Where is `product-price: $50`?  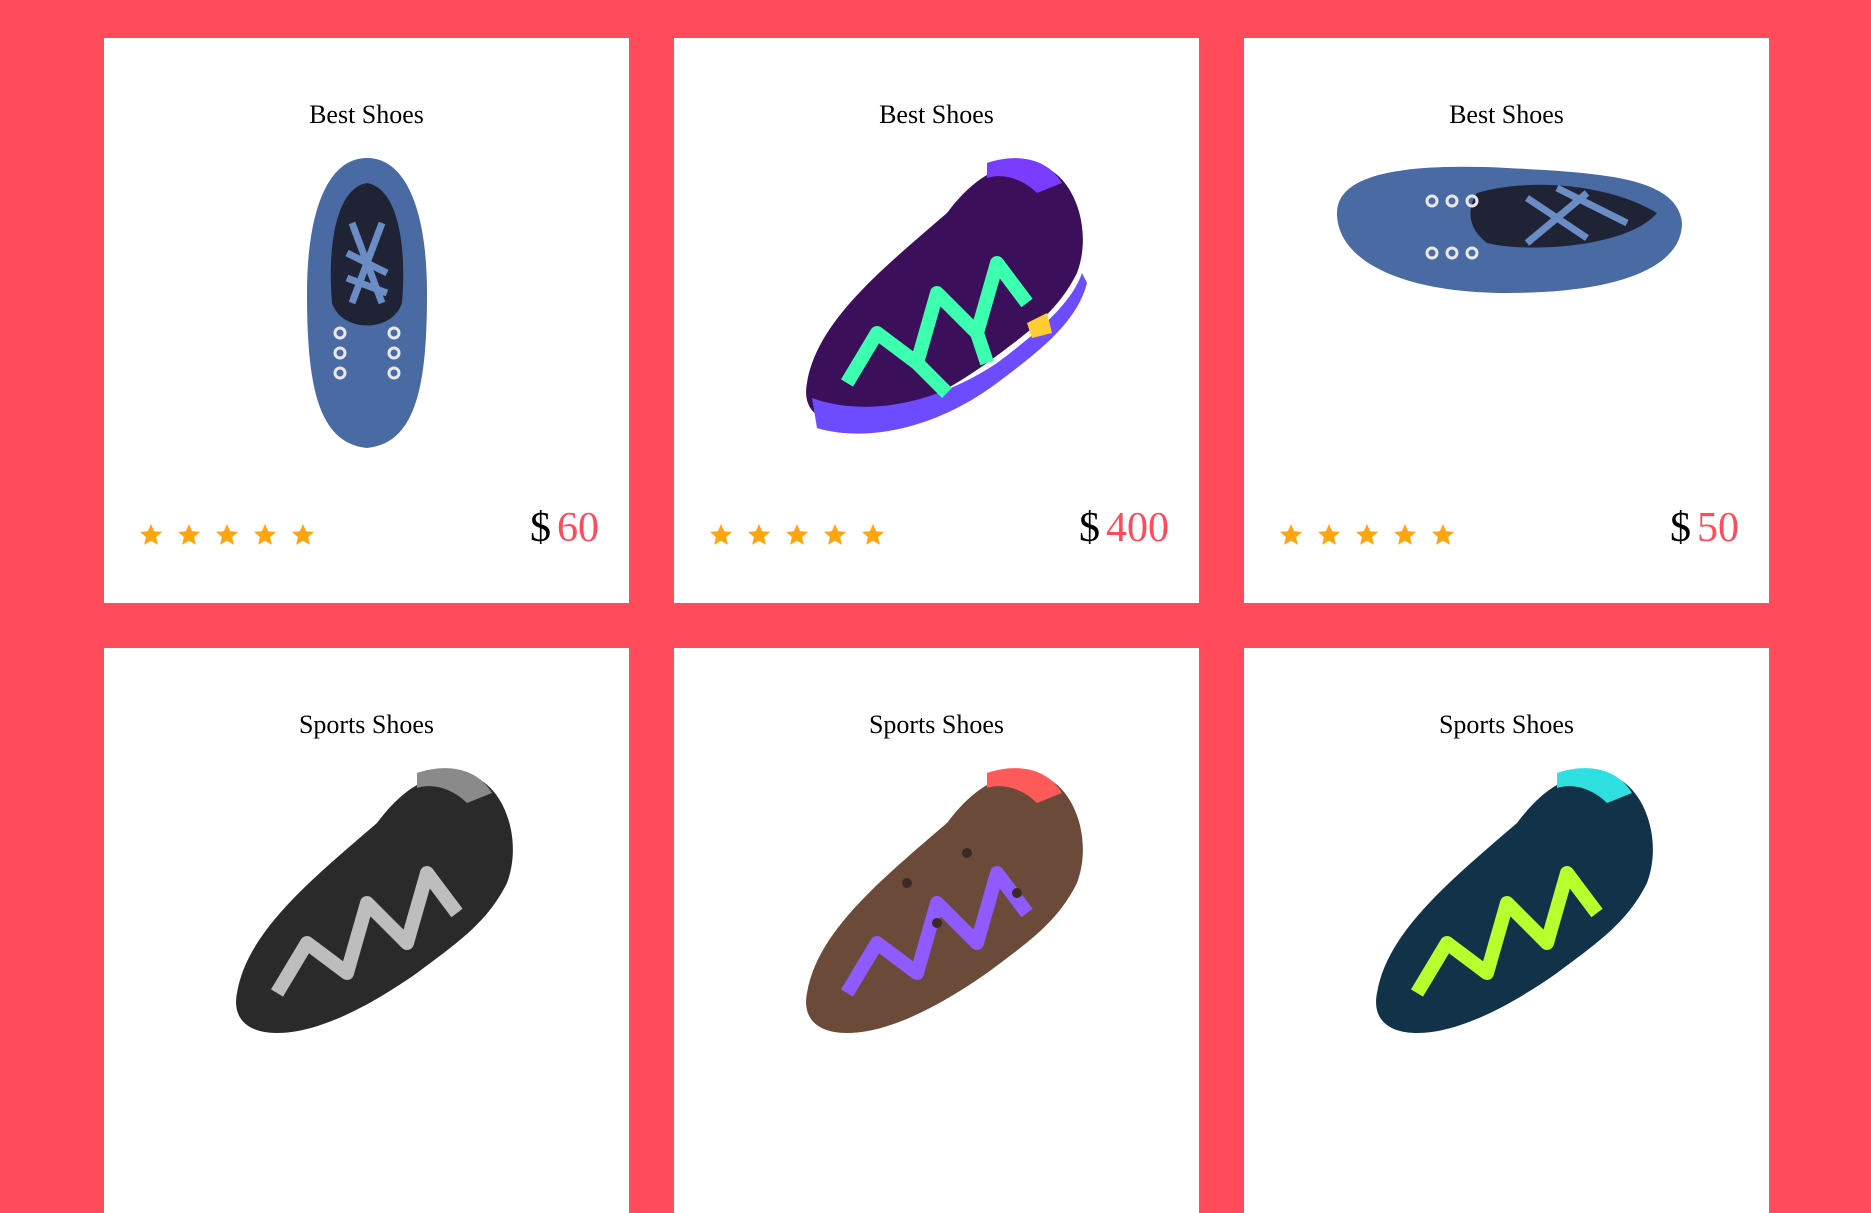
product-price: $50 is located at coordinates (1704, 528).